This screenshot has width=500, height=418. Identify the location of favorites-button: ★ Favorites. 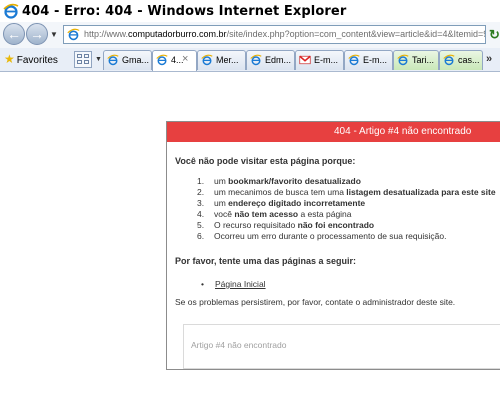
(31, 59).